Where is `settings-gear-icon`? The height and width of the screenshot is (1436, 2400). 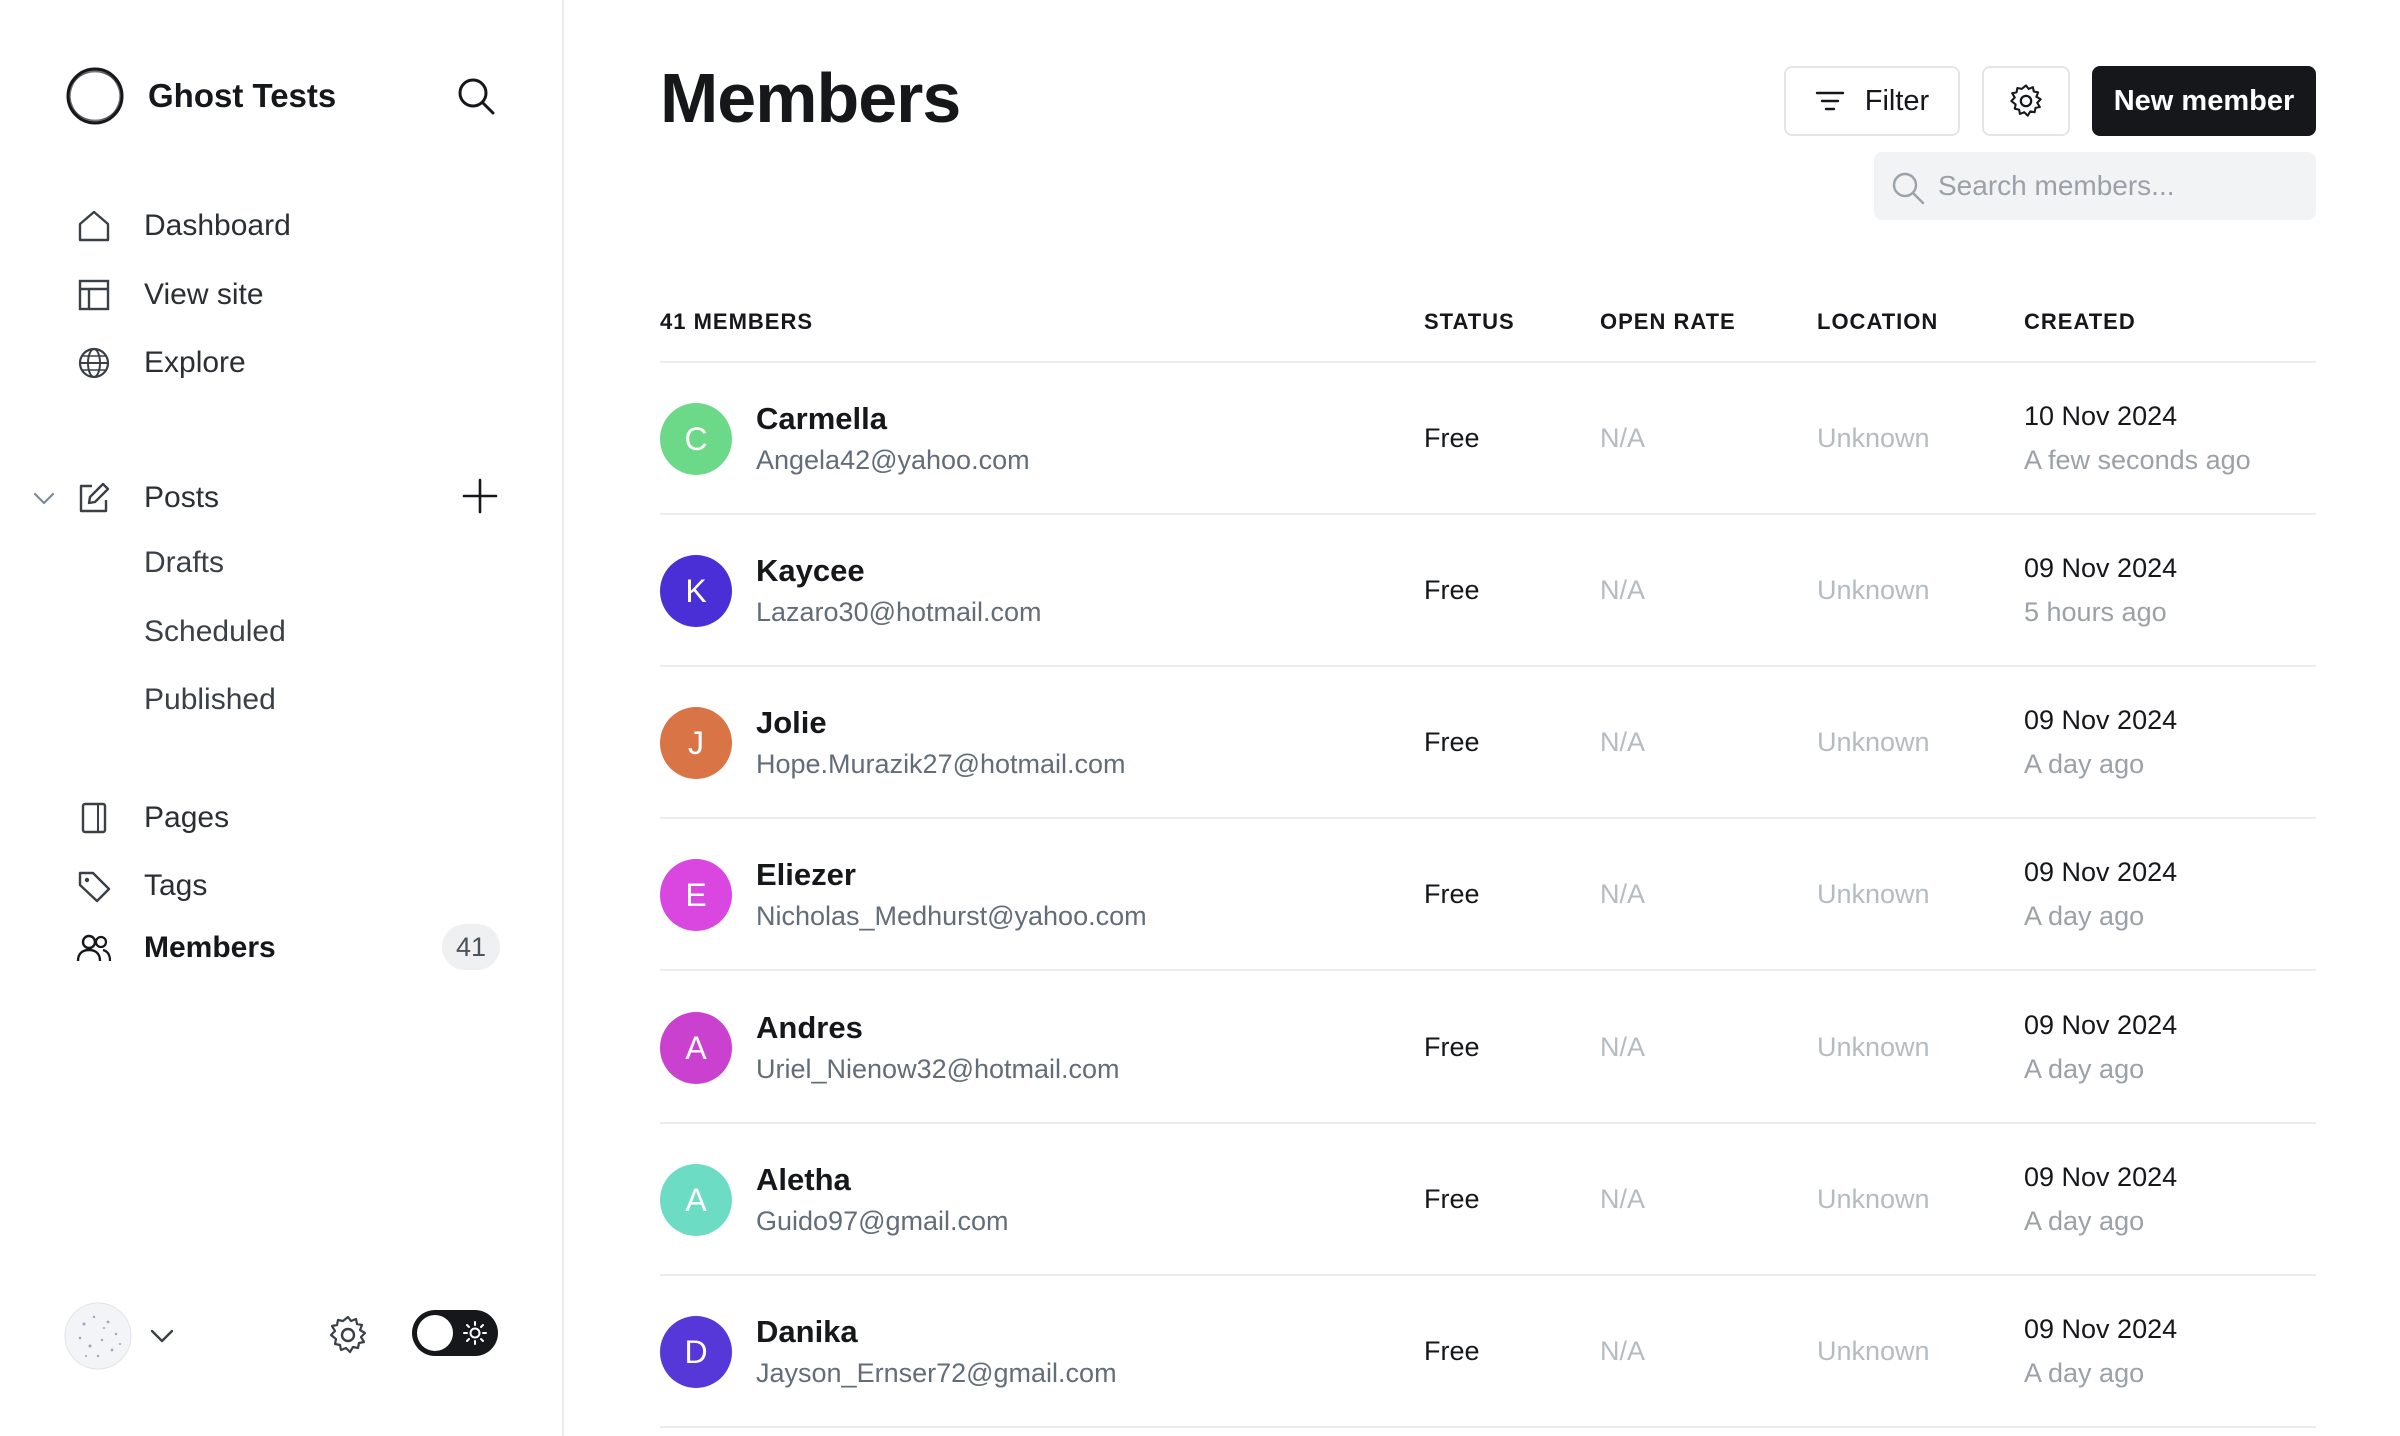 settings-gear-icon is located at coordinates (348, 1335).